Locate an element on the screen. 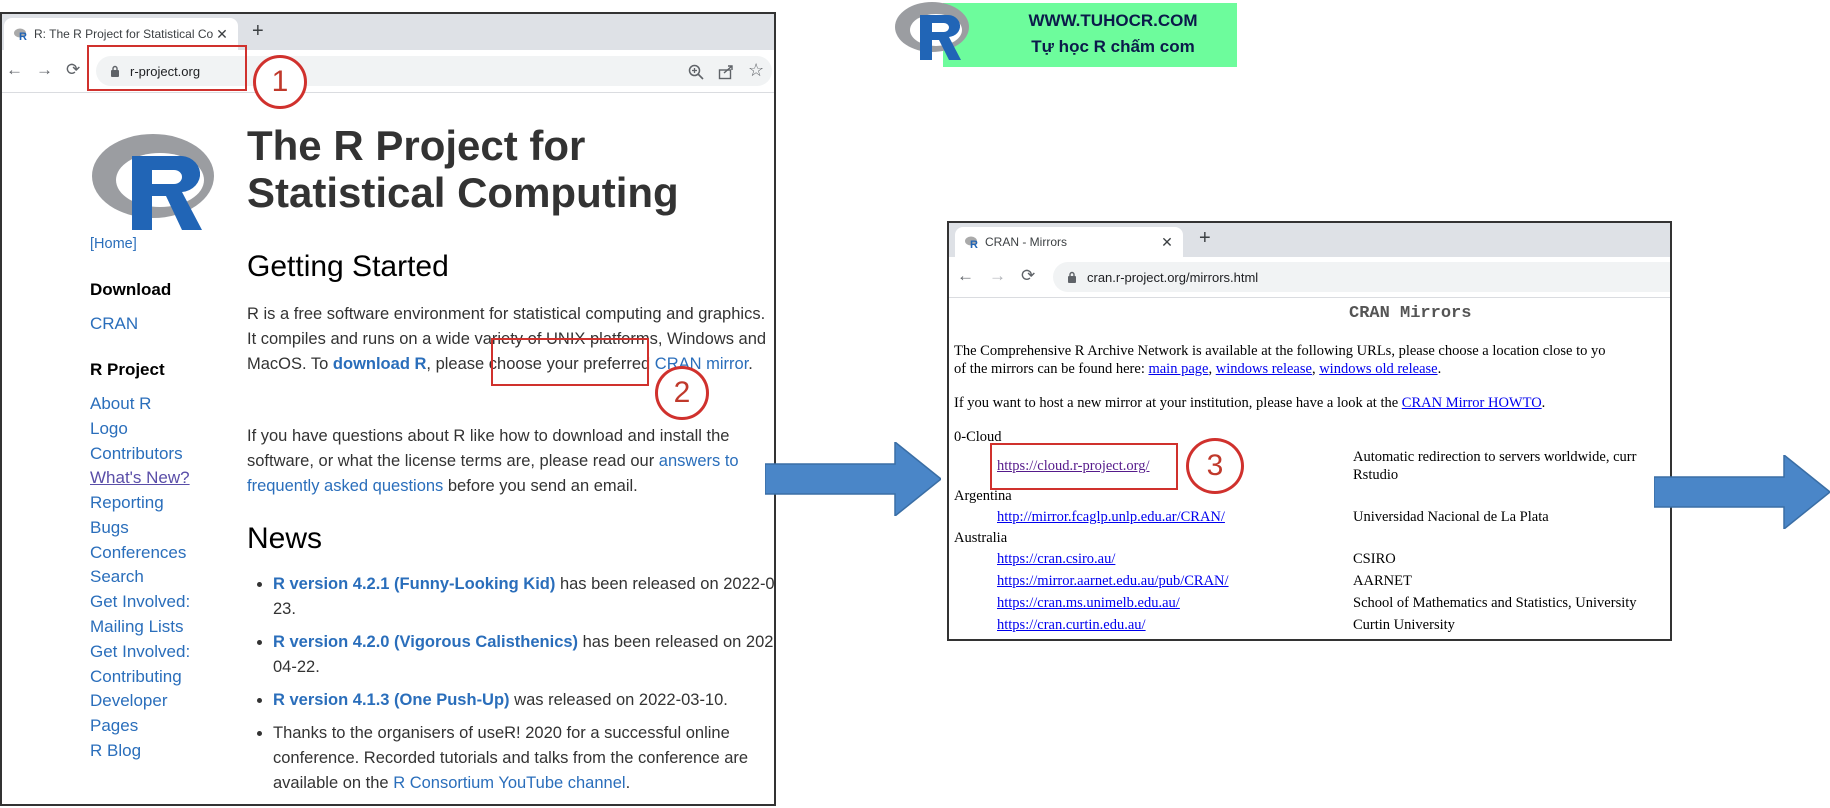 The image size is (1830, 808). mirror-link: https://cran.csiro.au/ is located at coordinates (1056, 559).